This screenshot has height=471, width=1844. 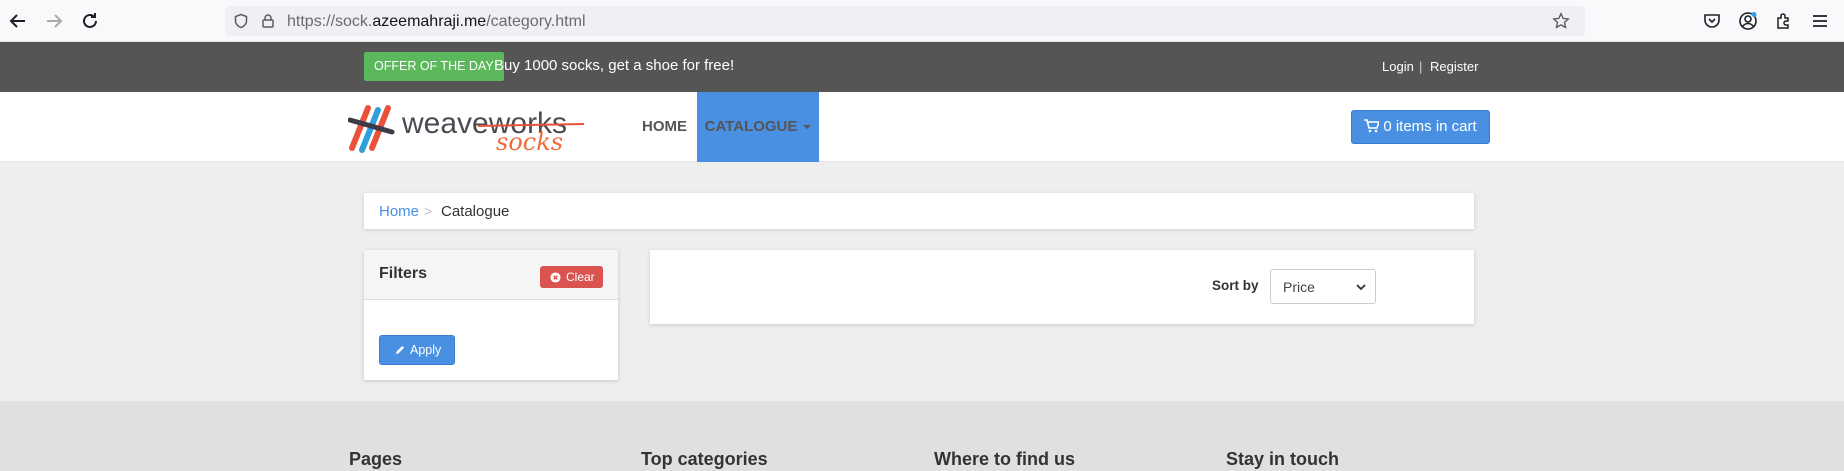 What do you see at coordinates (1398, 66) in the screenshot?
I see `login-link: Login` at bounding box center [1398, 66].